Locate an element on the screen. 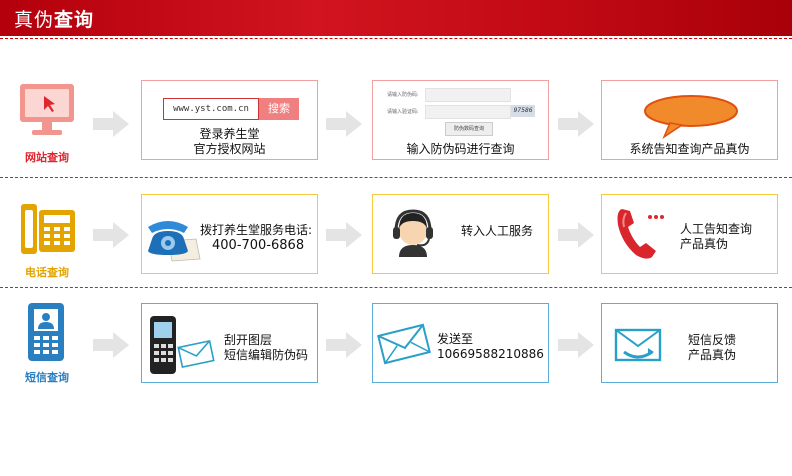 Image resolution: width=792 pixels, height=476 pixels. web-step-result: 系统告知查询产品真伪 is located at coordinates (689, 120).